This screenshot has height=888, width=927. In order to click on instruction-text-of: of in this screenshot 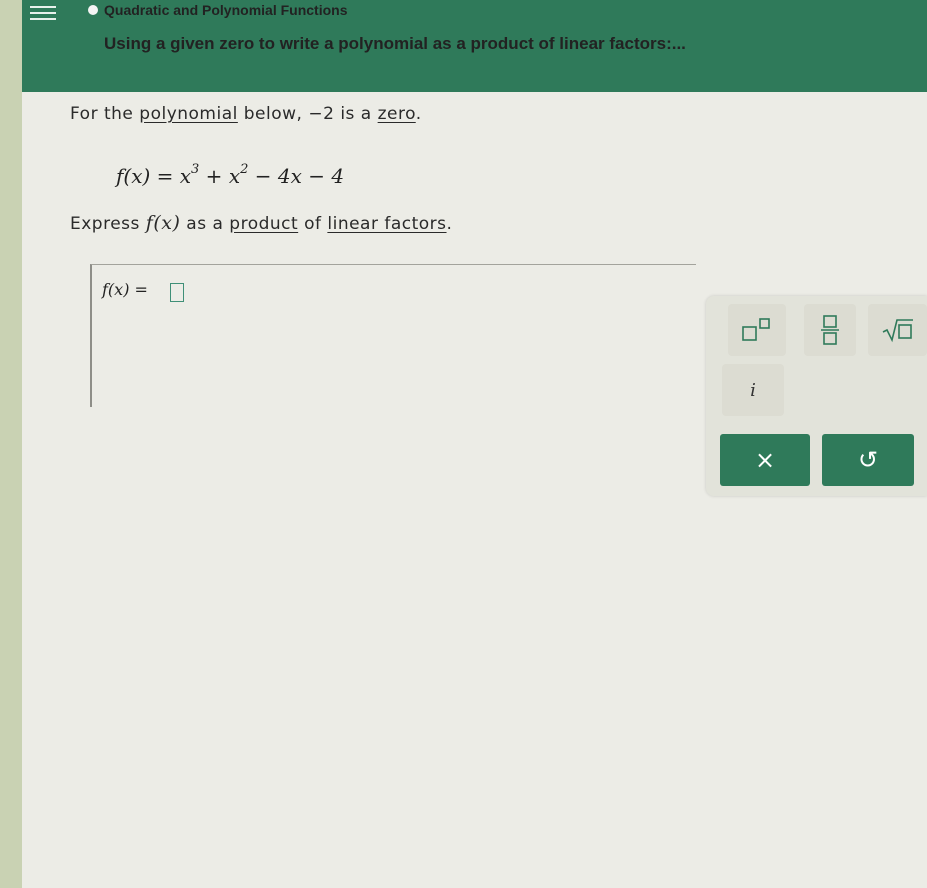, I will do `click(313, 224)`.